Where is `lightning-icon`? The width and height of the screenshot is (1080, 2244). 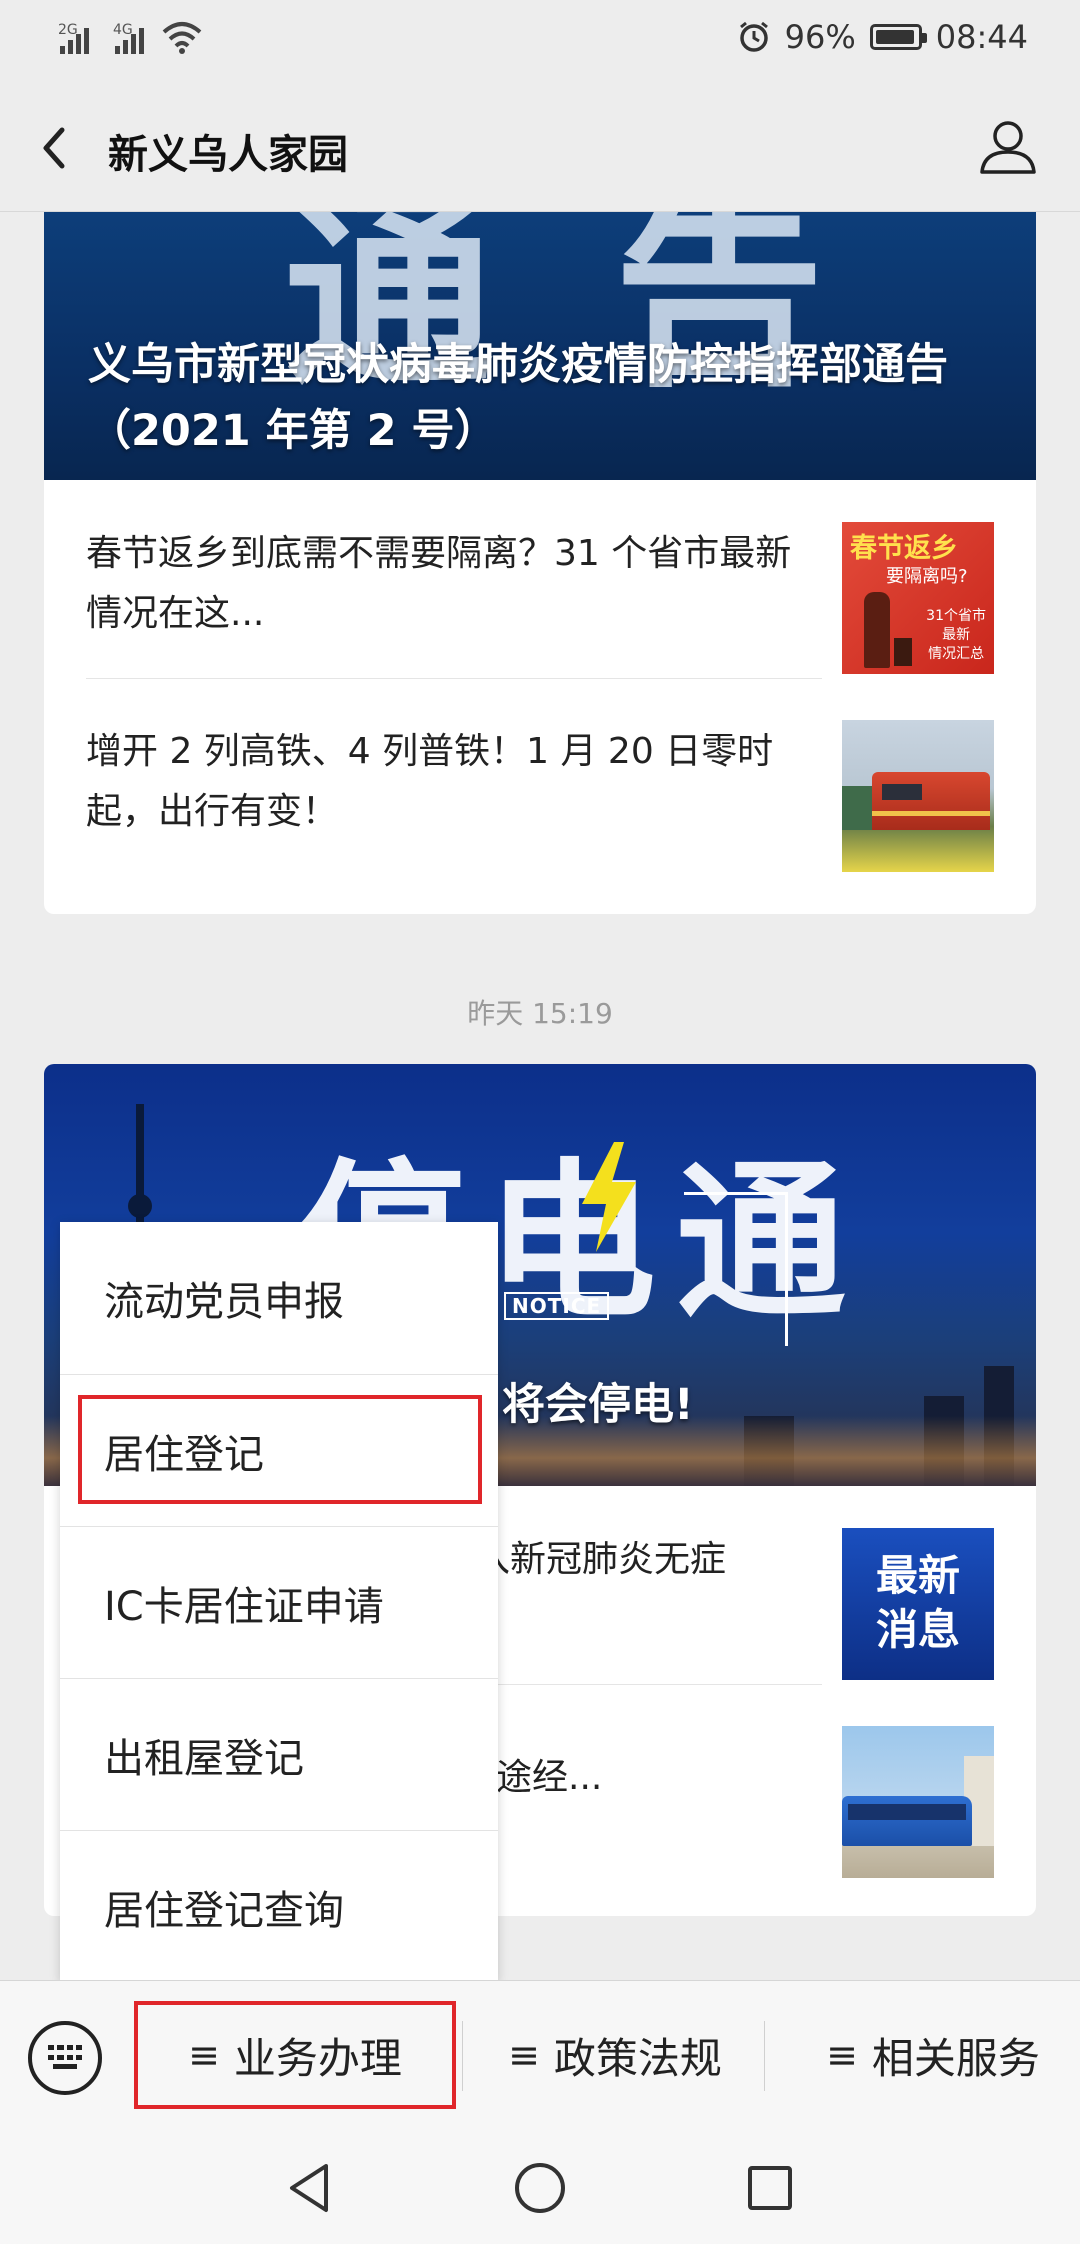 lightning-icon is located at coordinates (609, 1197).